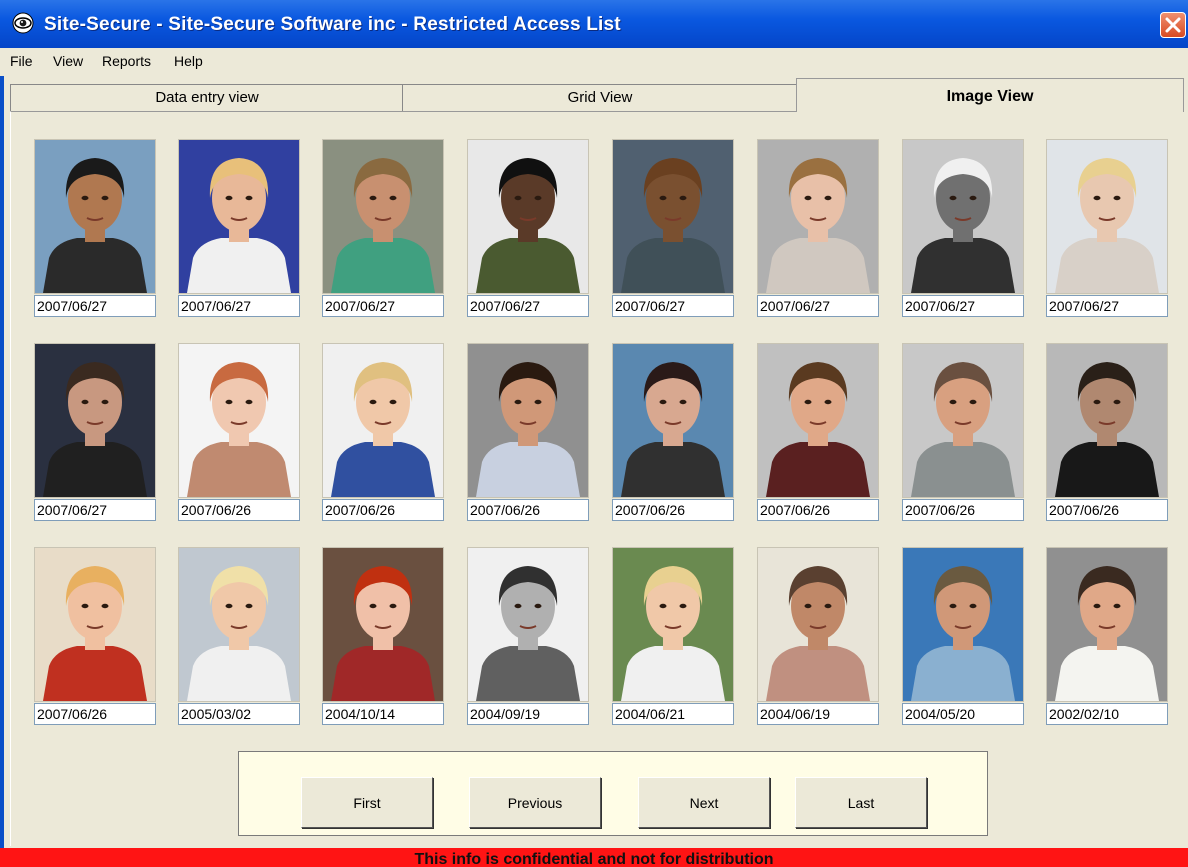 Image resolution: width=1188 pixels, height=867 pixels. I want to click on tab-data-entry: Data entry view, so click(207, 97).